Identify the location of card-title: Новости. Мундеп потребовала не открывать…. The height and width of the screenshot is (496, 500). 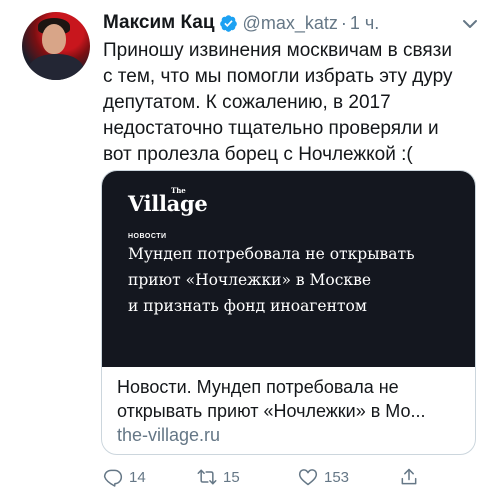
(289, 399).